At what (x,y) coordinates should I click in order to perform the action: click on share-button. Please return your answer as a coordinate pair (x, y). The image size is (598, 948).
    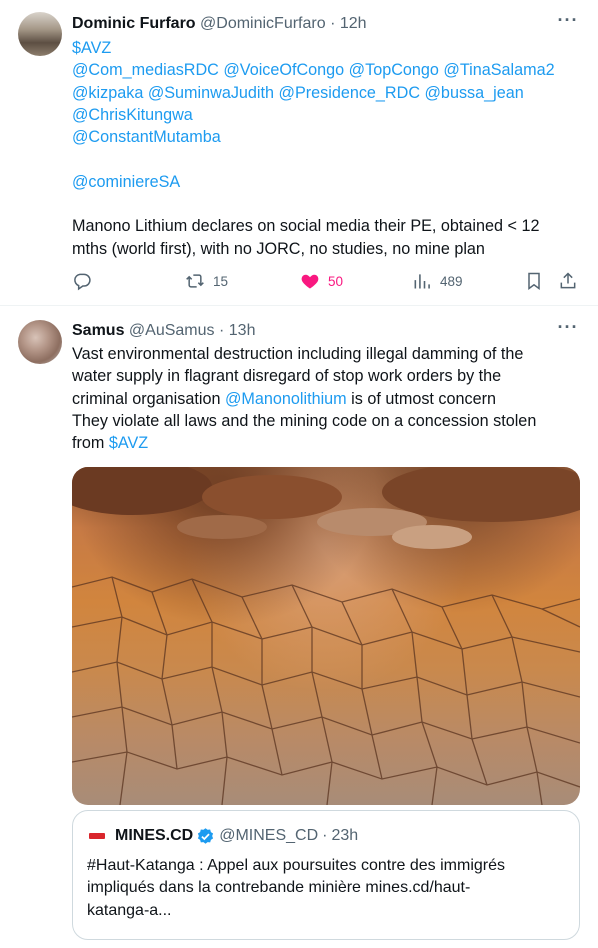
    Looking at the image, I should click on (568, 281).